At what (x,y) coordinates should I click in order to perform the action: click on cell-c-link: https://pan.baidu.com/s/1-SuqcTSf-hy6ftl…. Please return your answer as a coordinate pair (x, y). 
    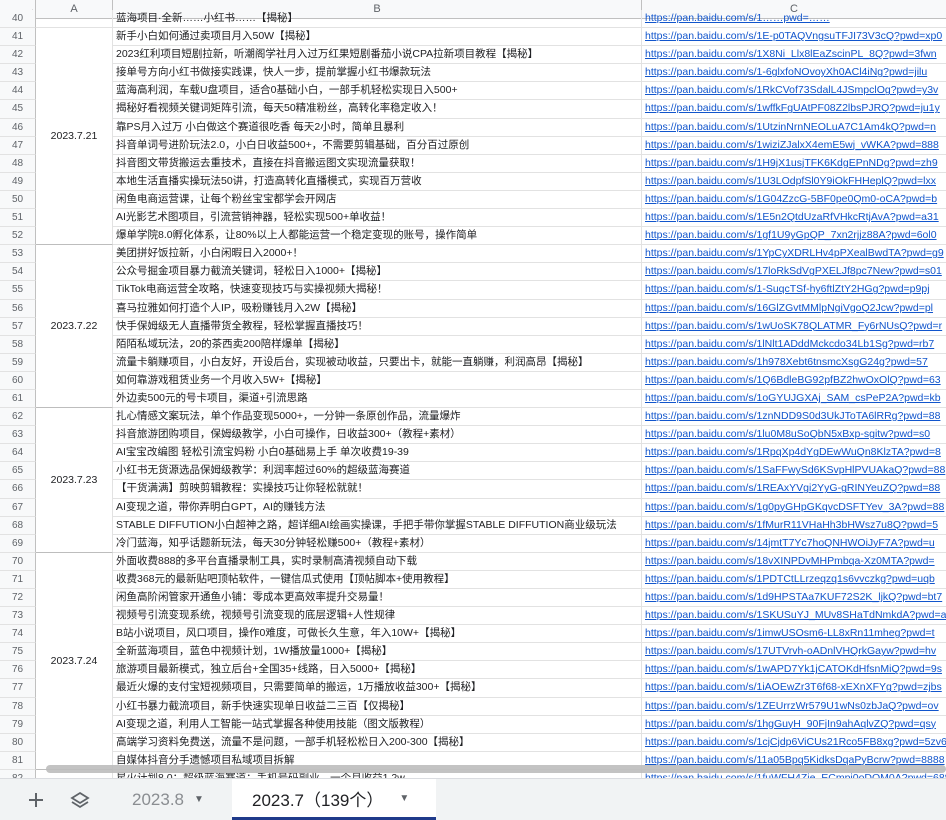
    Looking at the image, I should click on (794, 290).